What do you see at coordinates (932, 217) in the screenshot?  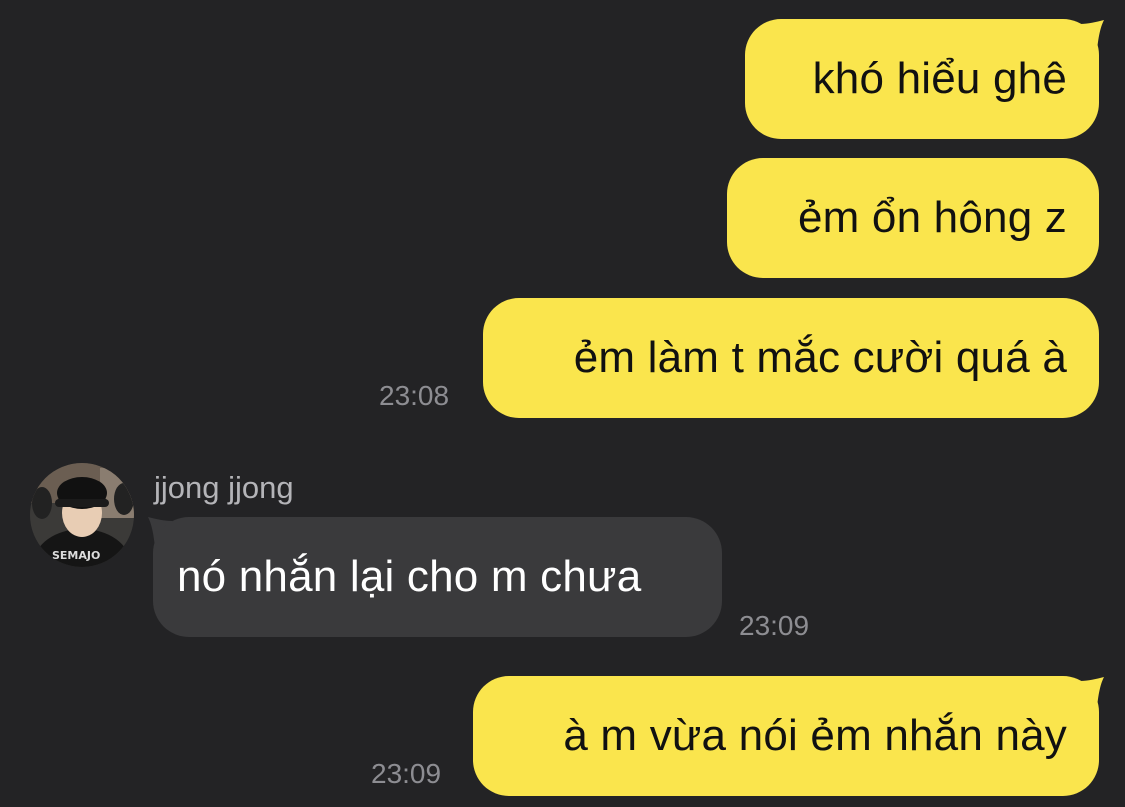 I see `message-text: ẻm ổn hông z` at bounding box center [932, 217].